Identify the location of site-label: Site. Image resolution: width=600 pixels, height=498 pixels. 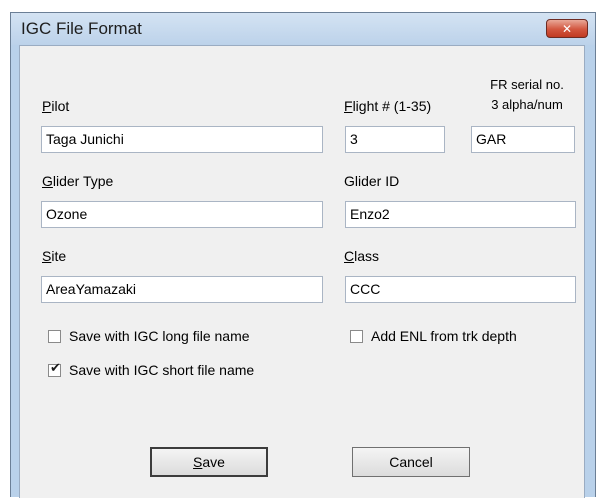
(54, 256).